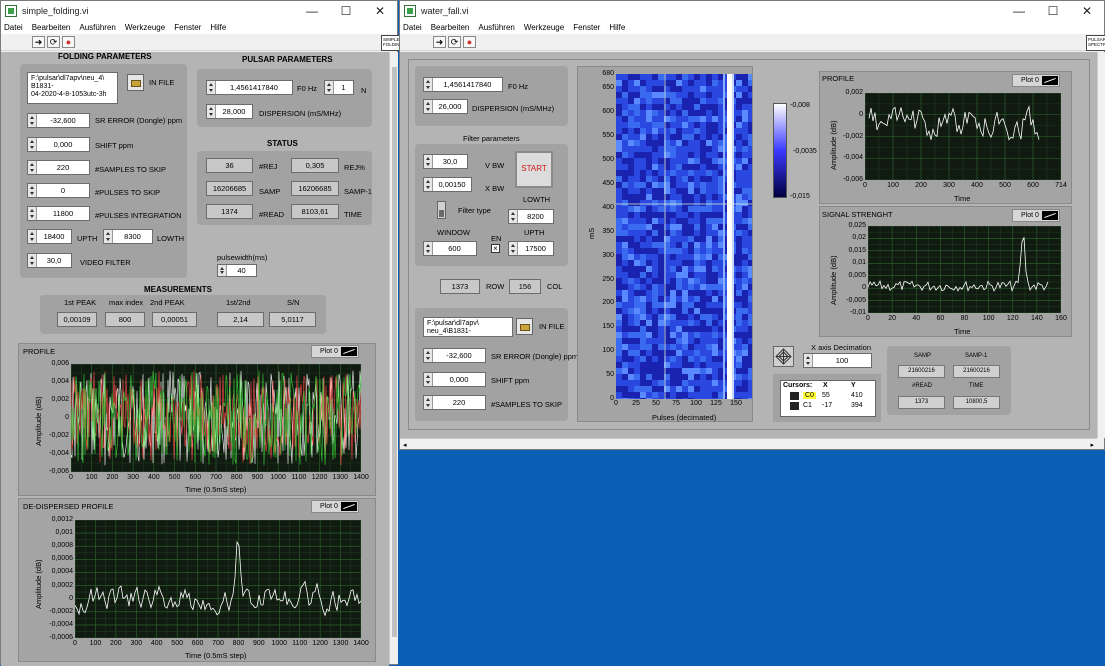 This screenshot has height=666, width=1105. What do you see at coordinates (49, 260) in the screenshot?
I see `video-filter-input: 30,0` at bounding box center [49, 260].